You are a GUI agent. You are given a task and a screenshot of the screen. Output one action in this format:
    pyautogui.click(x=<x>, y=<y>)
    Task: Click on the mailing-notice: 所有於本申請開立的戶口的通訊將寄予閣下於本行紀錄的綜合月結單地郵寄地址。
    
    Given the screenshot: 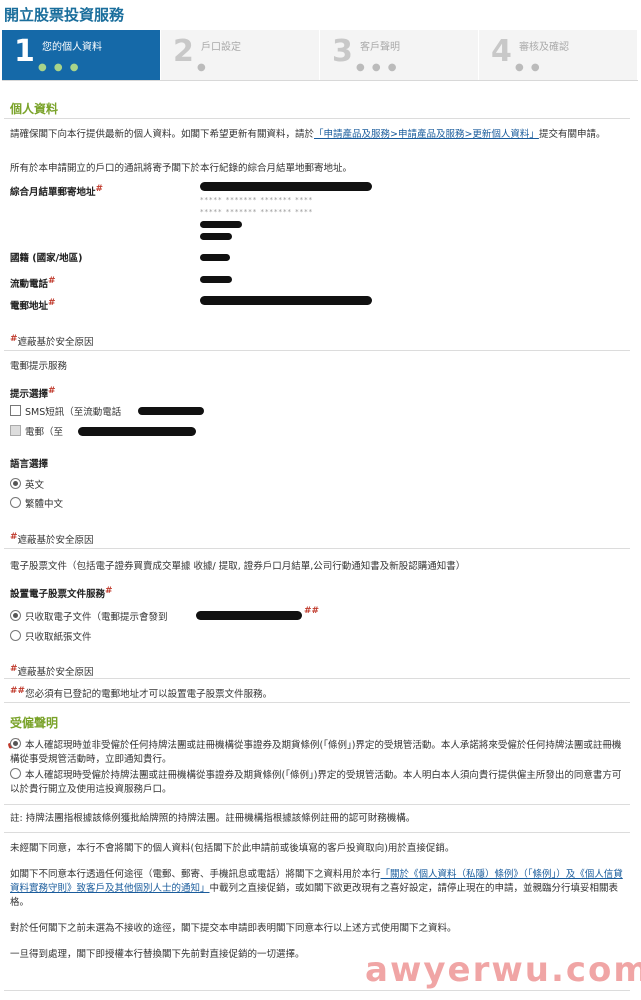 What is the action you would take?
    pyautogui.click(x=181, y=168)
    